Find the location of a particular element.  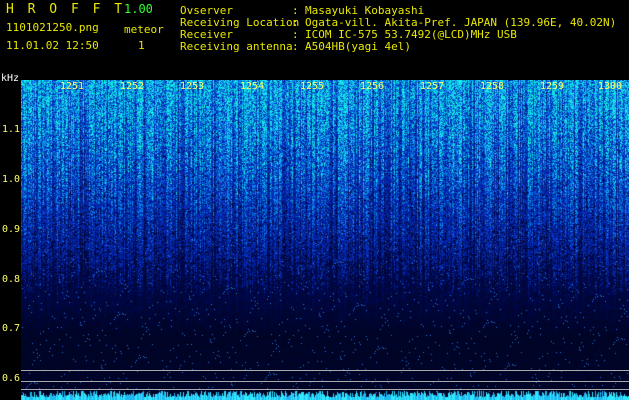

y-tick-label: 1.1 is located at coordinates (11, 129).